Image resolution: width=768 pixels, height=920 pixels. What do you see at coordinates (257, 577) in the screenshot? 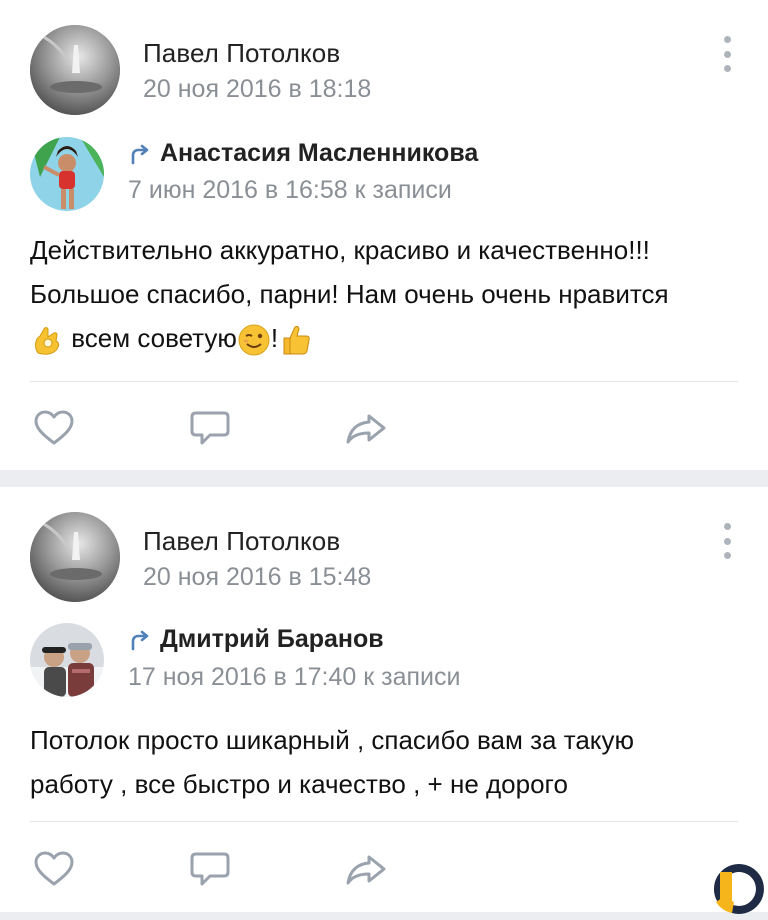
I see `post-date: 20 ноя 2016 в 15:48` at bounding box center [257, 577].